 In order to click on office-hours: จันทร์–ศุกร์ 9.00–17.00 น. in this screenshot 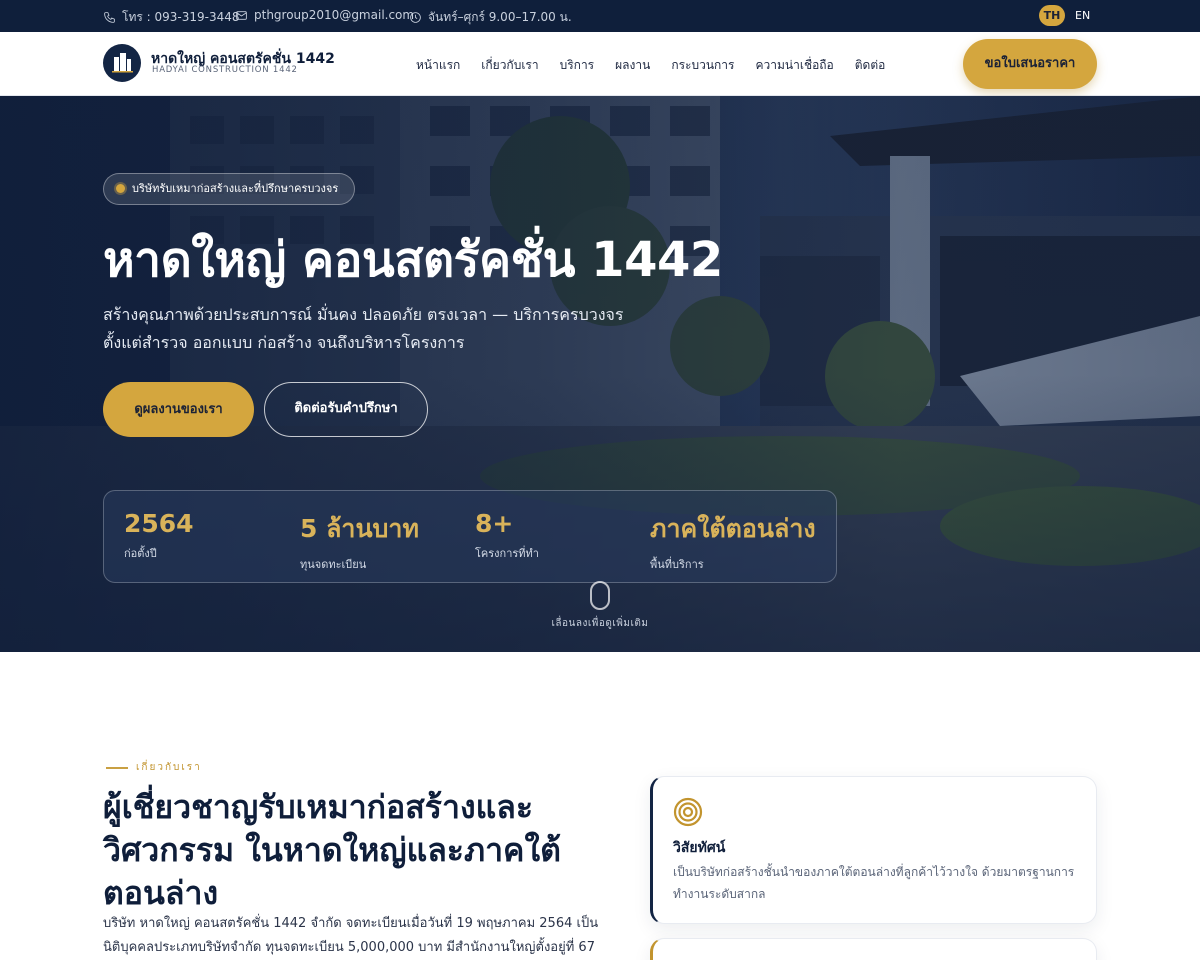, I will do `click(490, 17)`.